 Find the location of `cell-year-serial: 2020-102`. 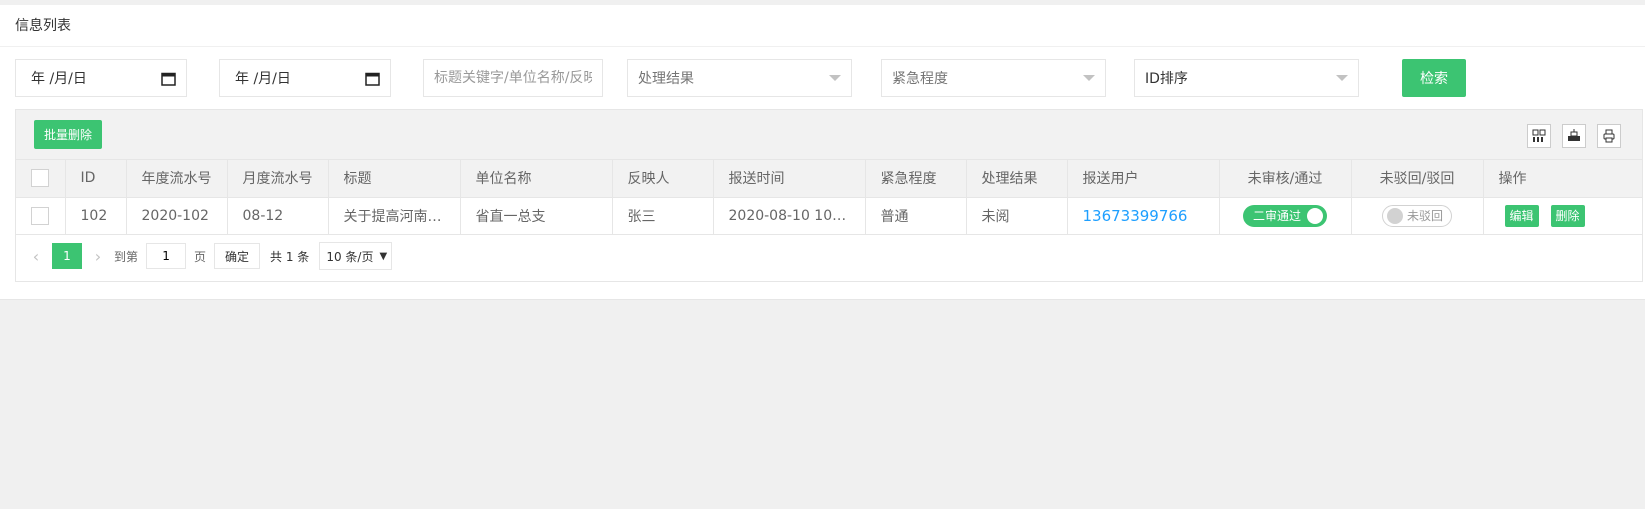

cell-year-serial: 2020-102 is located at coordinates (177, 216).